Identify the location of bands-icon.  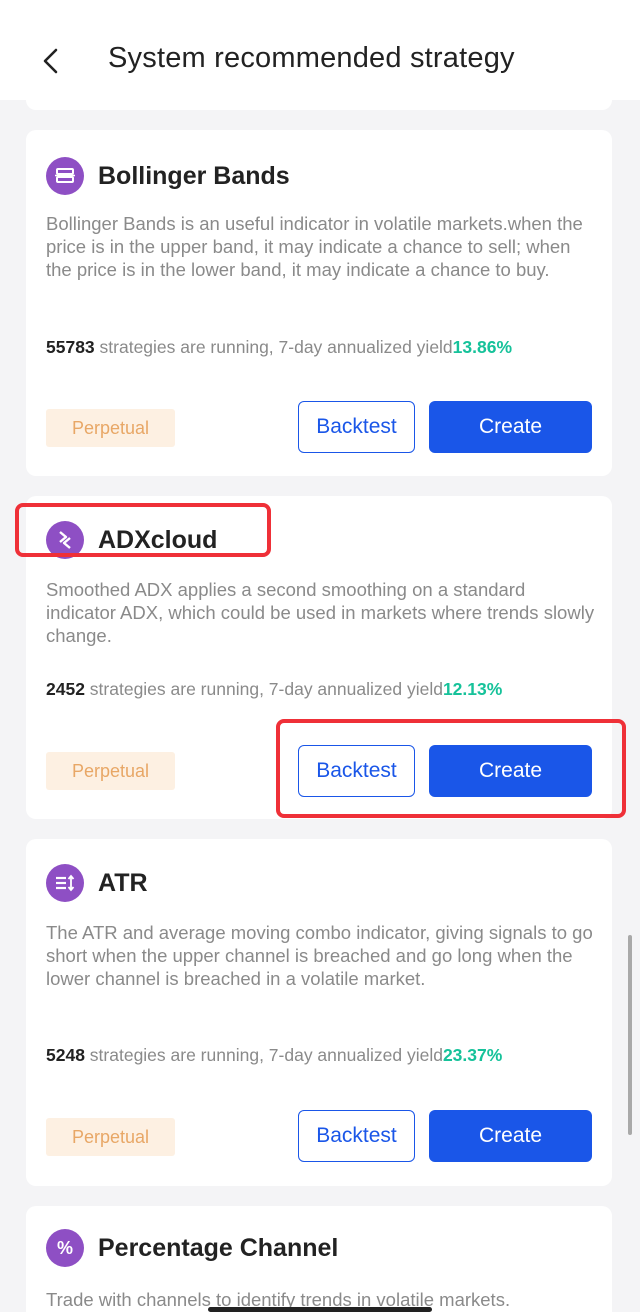
(65, 176).